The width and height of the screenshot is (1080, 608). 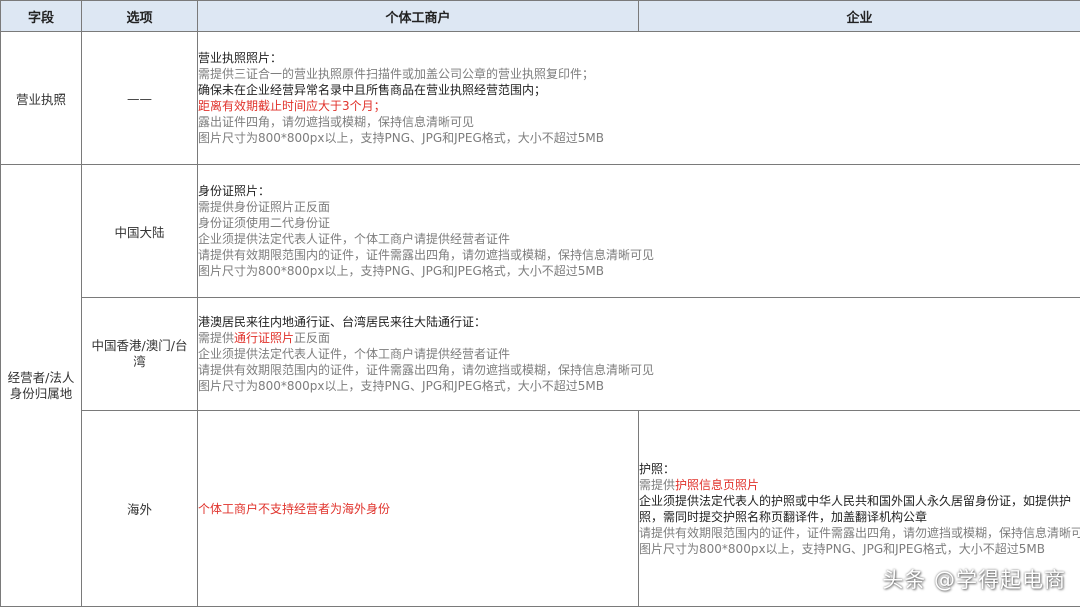 What do you see at coordinates (342, 322) in the screenshot?
I see `req-line: 港澳居民来往内地通行证、台湾居民来往大陆通行证：` at bounding box center [342, 322].